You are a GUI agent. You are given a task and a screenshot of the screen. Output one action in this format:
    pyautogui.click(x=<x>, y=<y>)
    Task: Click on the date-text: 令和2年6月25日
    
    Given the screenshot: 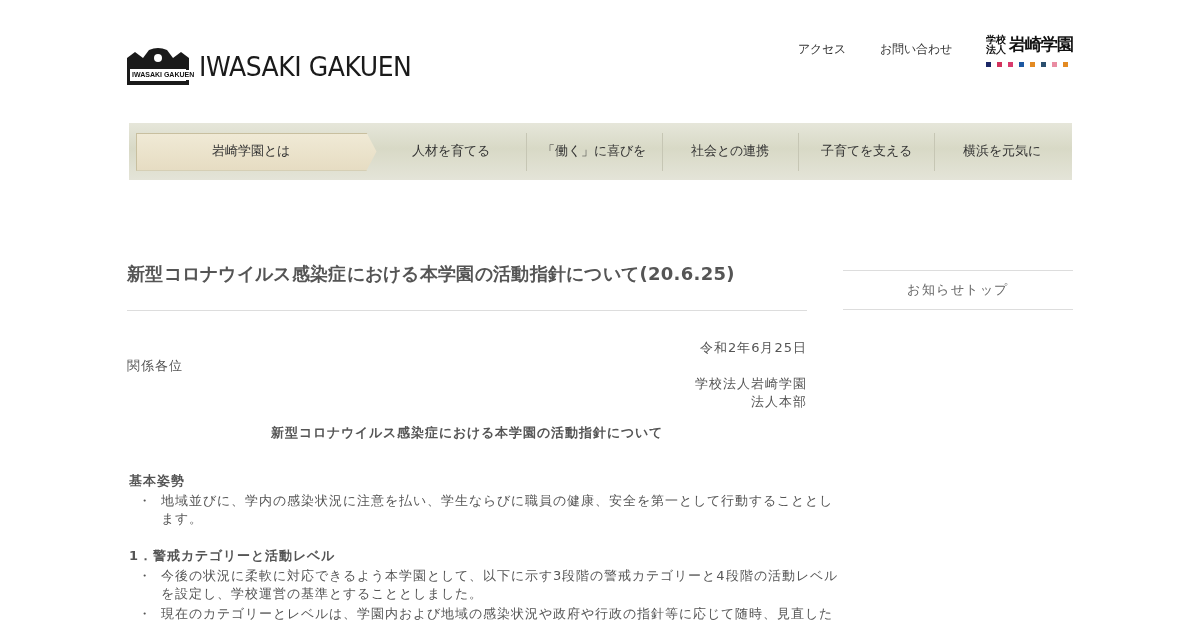 What is the action you would take?
    pyautogui.click(x=753, y=347)
    